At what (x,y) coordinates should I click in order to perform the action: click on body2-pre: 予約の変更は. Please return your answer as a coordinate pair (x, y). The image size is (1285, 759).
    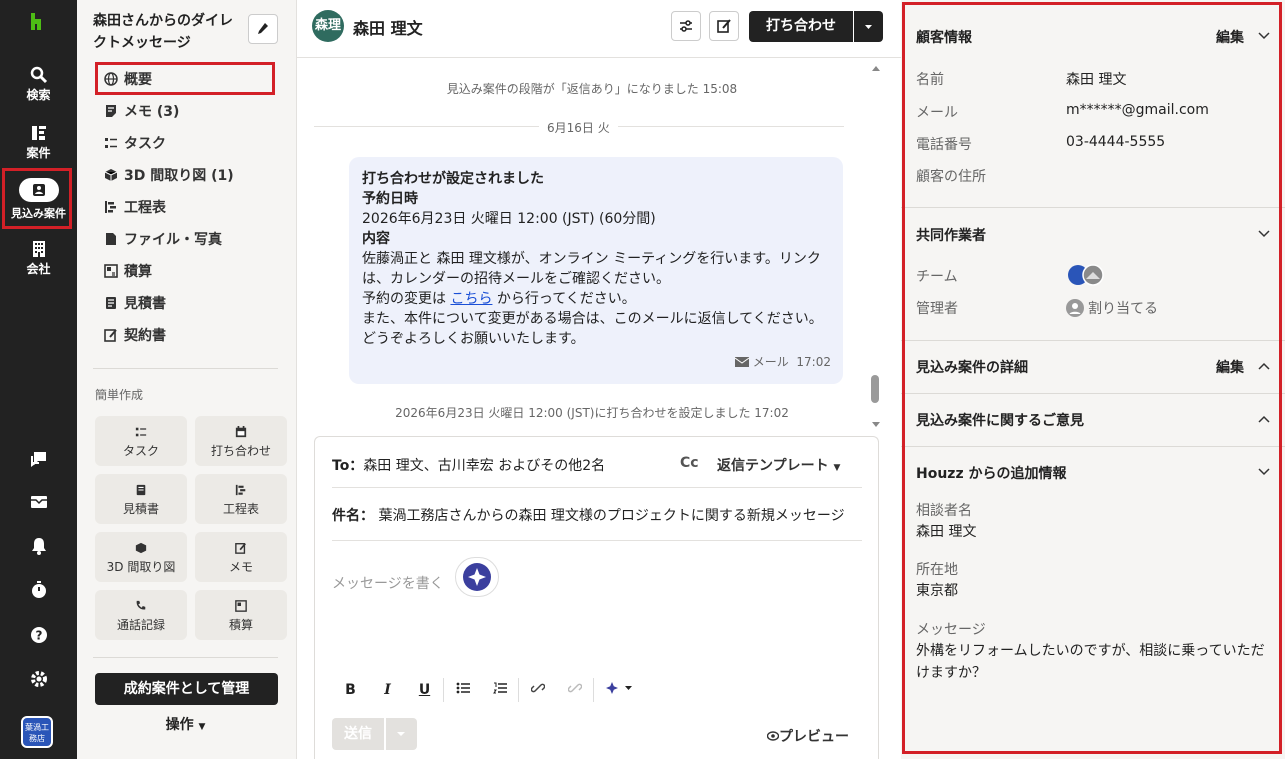
    Looking at the image, I should click on (406, 299).